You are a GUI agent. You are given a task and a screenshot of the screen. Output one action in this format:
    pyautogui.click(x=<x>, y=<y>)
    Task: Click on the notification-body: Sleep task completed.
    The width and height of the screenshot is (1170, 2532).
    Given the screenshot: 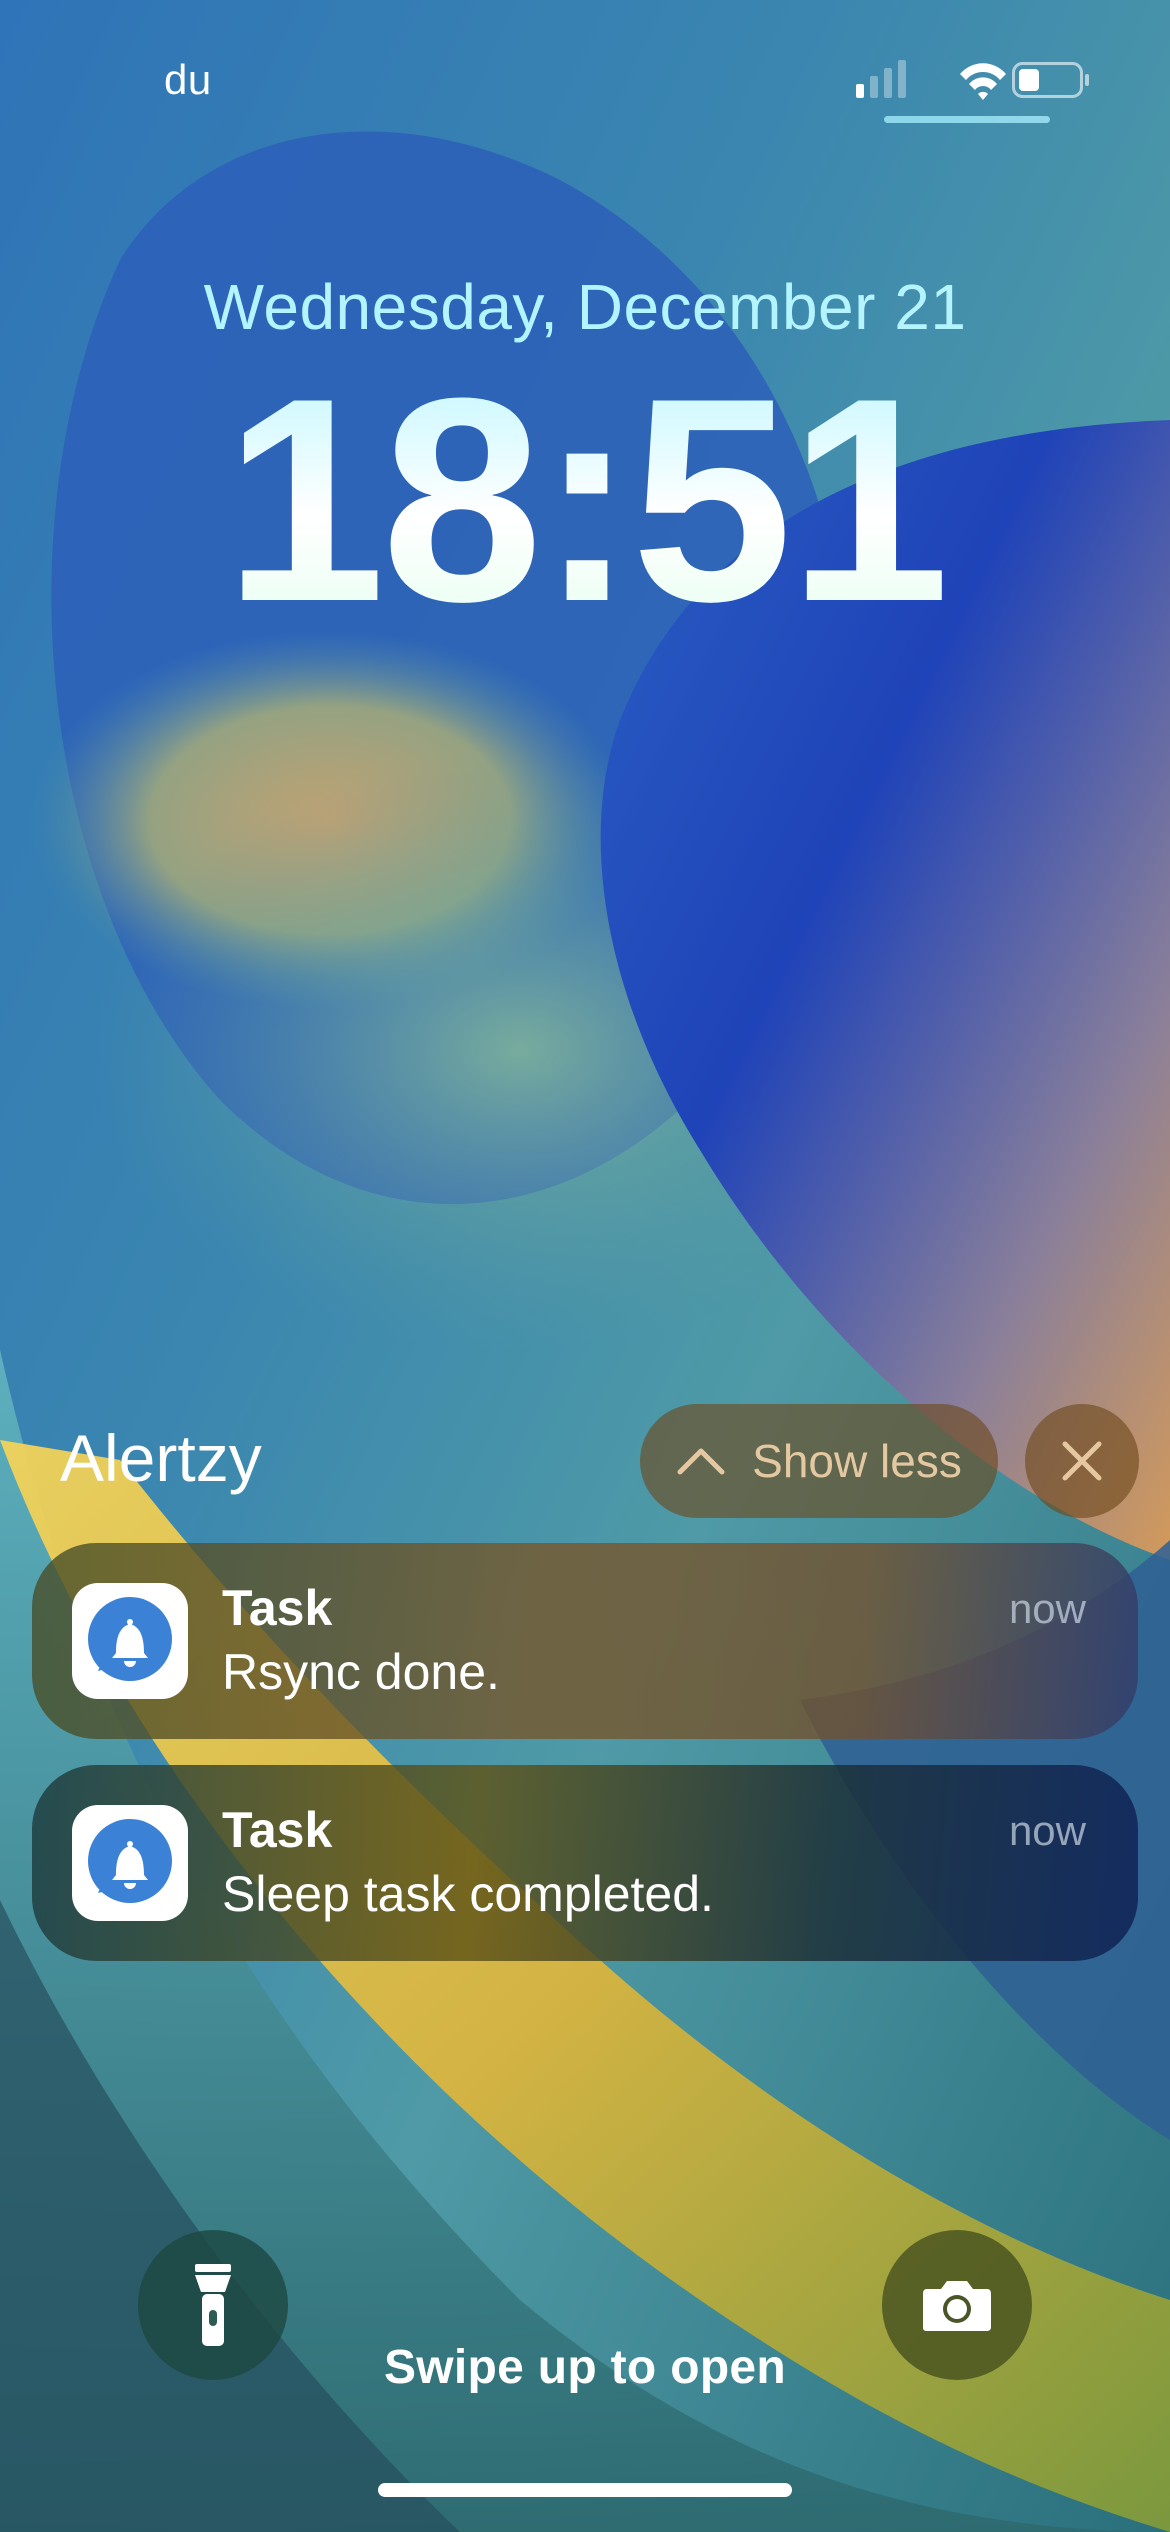 What is the action you would take?
    pyautogui.click(x=468, y=1894)
    